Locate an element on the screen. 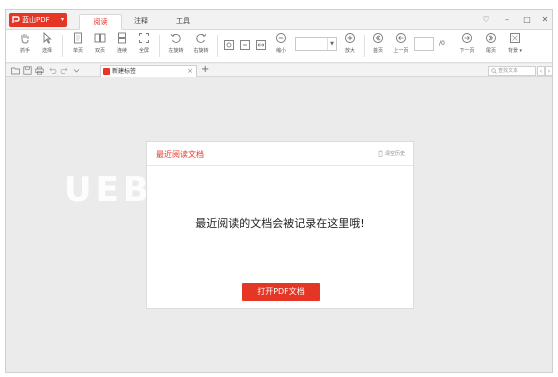  page-number-input is located at coordinates (424, 44).